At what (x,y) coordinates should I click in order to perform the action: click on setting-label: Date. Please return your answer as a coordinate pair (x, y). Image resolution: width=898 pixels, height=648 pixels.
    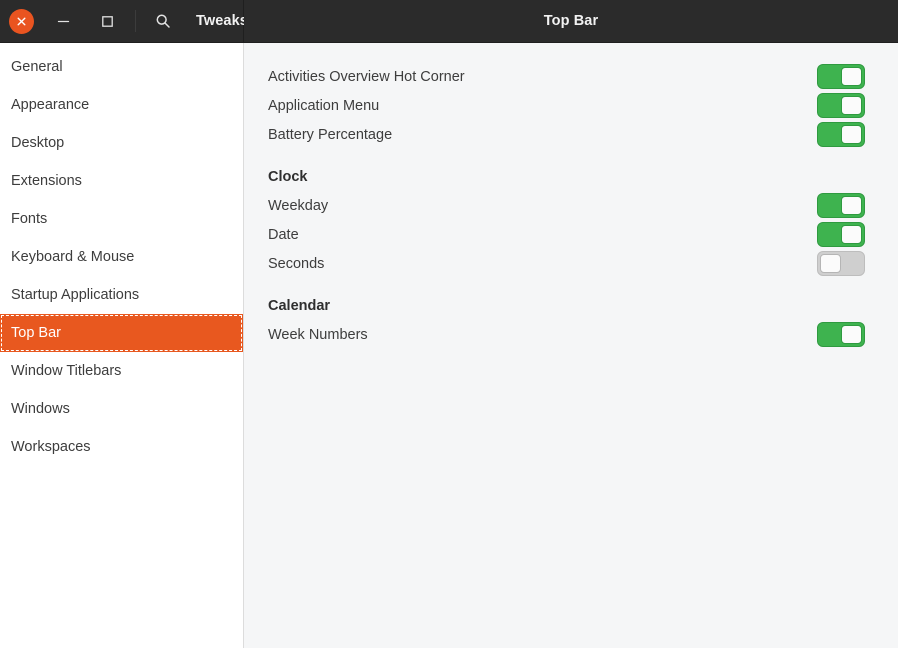
    Looking at the image, I should click on (283, 234).